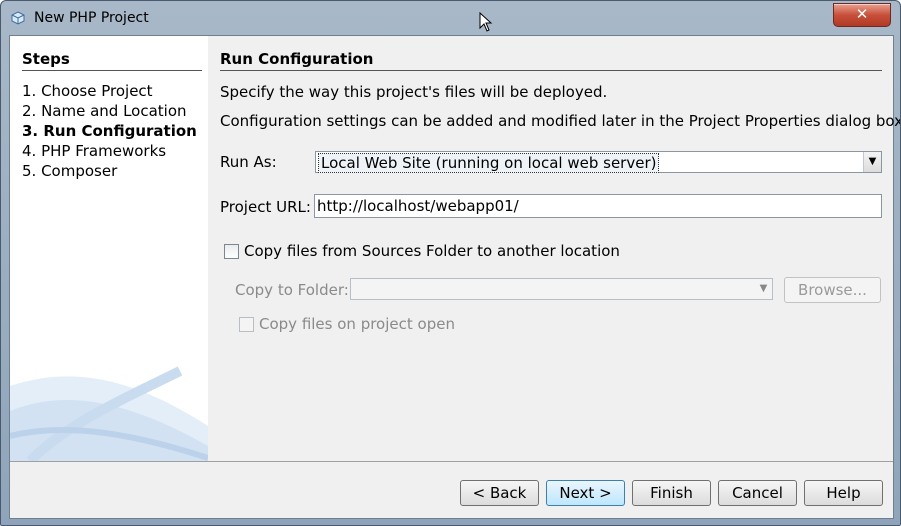 The image size is (901, 526). Describe the element at coordinates (292, 290) in the screenshot. I see `copy-to-folder-label: Copy to Folder:` at that location.